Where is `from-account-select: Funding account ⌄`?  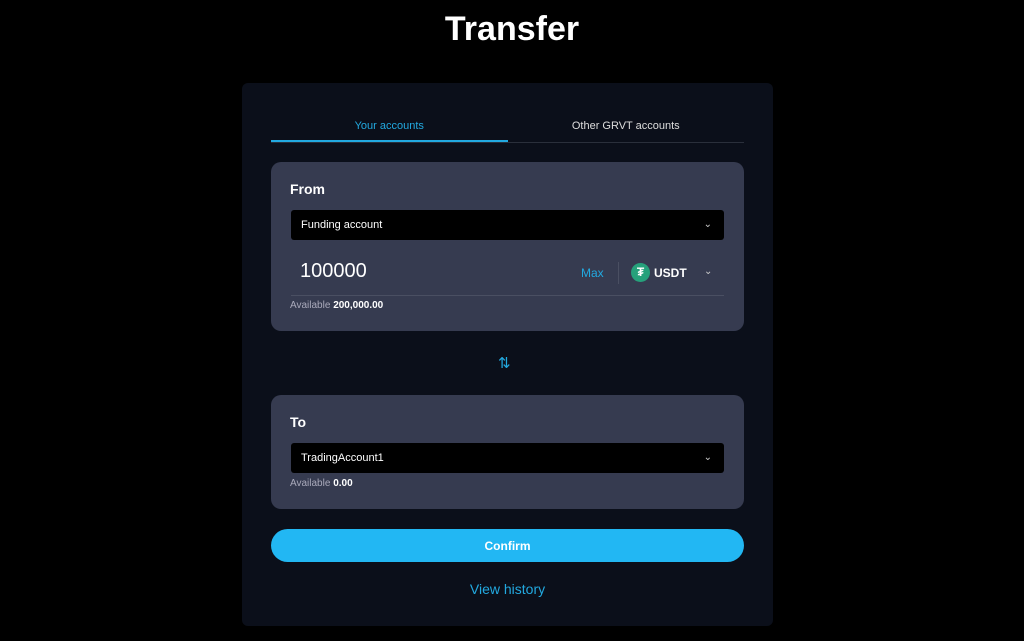
from-account-select: Funding account ⌄ is located at coordinates (507, 225).